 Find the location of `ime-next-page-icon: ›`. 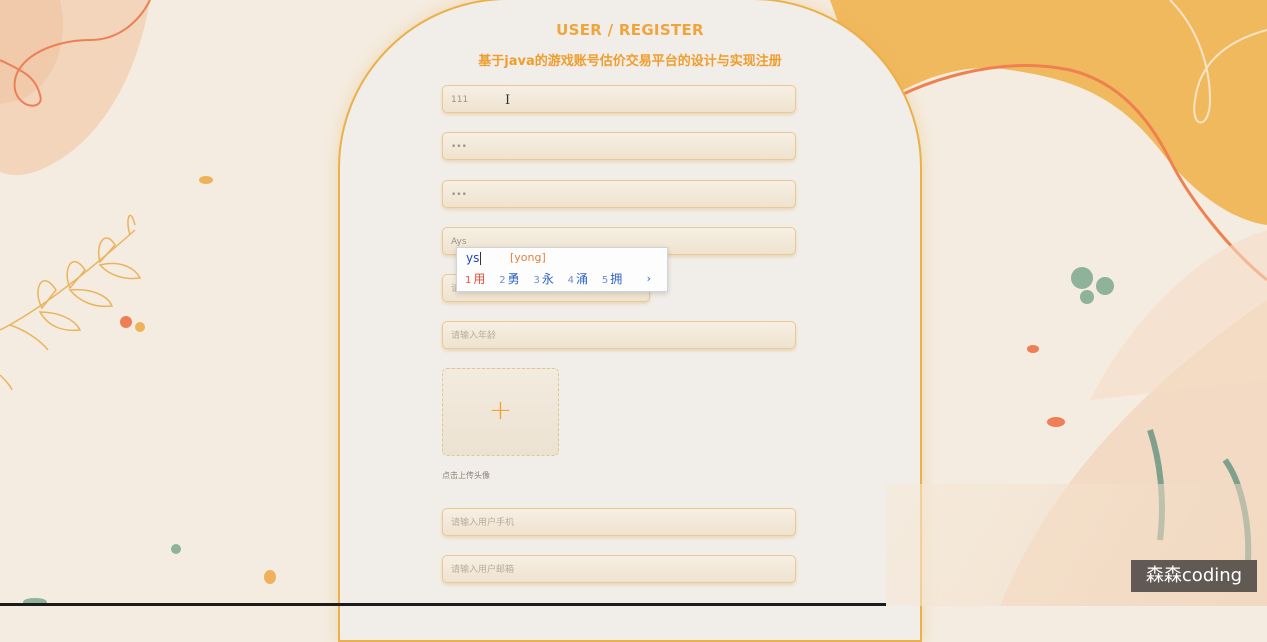

ime-next-page-icon: › is located at coordinates (649, 278).